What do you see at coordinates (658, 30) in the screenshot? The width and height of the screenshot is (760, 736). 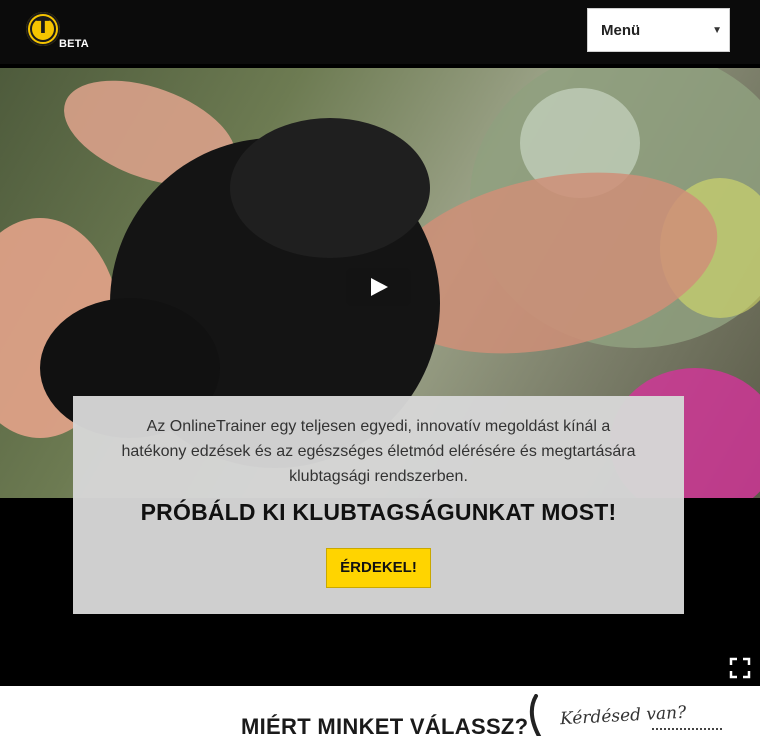 I see `menu-select: Menü ▼` at bounding box center [658, 30].